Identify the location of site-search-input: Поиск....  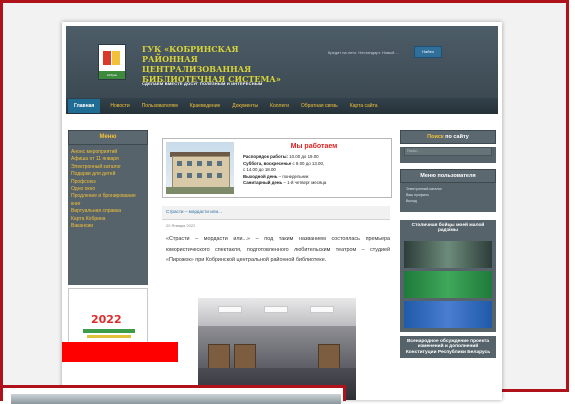
(448, 151).